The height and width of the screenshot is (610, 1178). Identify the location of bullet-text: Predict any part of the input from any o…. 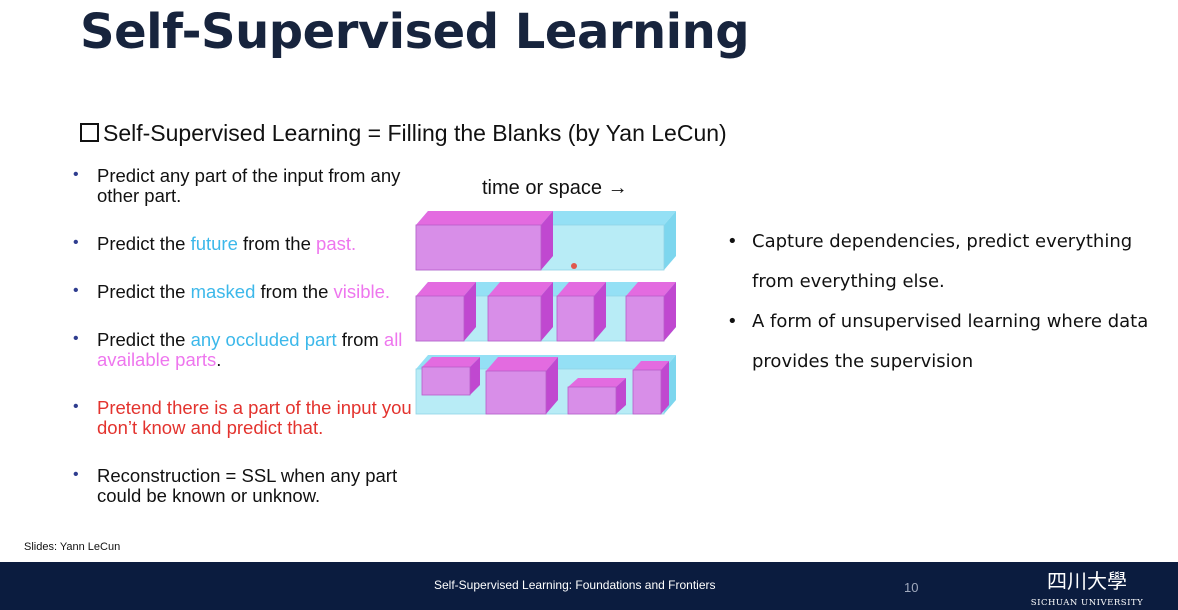
(249, 185).